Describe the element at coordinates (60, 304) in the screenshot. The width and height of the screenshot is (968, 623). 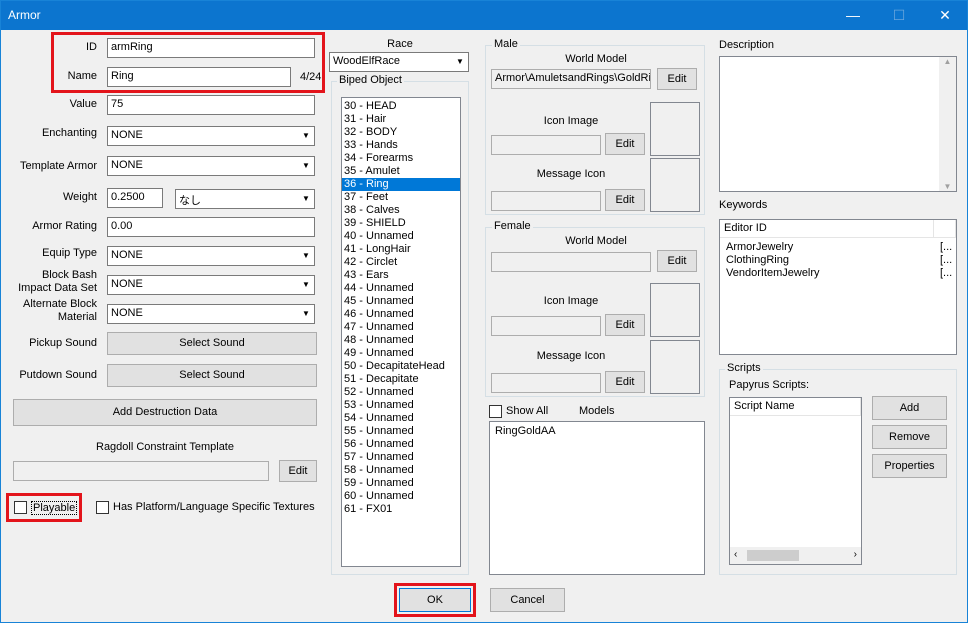
I see `alternate-block-label-1: Alternate Block` at that location.